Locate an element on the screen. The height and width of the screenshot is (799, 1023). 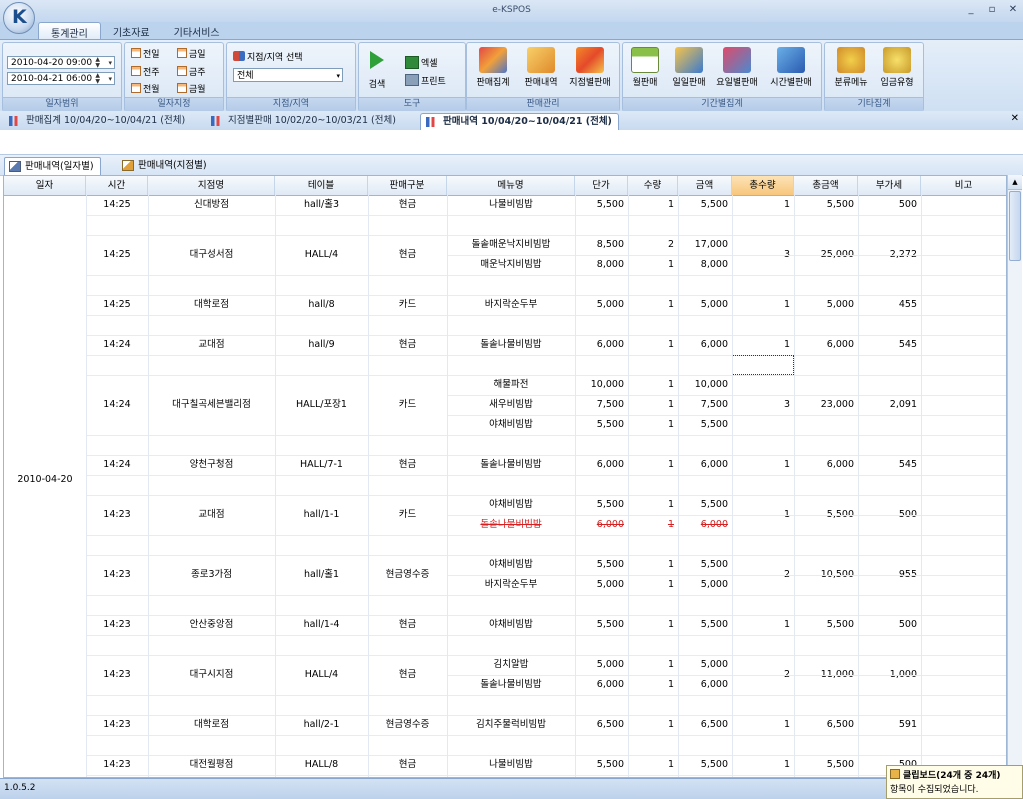
preset-prev-day-button: 전일 is located at coordinates (145, 53).